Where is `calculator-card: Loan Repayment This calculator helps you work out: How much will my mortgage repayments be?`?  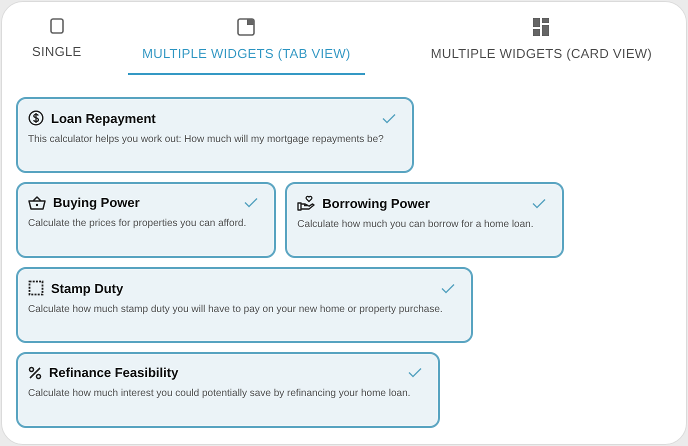
calculator-card: Loan Repayment This calculator helps you work out: How much will my mortgage repayments be? is located at coordinates (215, 135).